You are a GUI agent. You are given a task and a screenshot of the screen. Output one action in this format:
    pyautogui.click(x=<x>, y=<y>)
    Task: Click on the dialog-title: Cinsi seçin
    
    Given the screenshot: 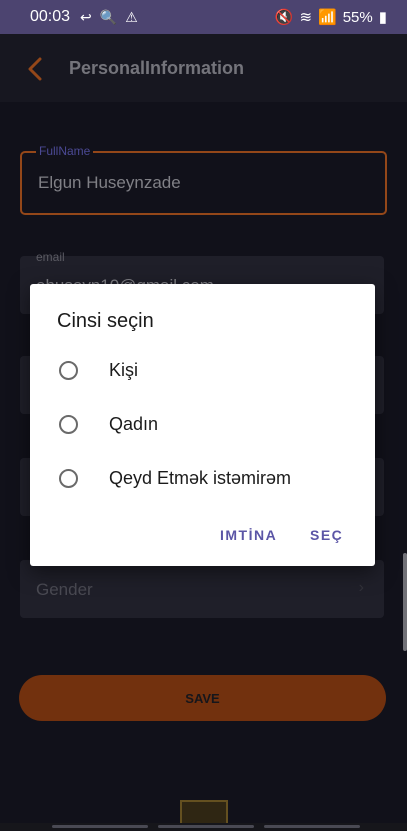 What is the action you would take?
    pyautogui.click(x=105, y=321)
    